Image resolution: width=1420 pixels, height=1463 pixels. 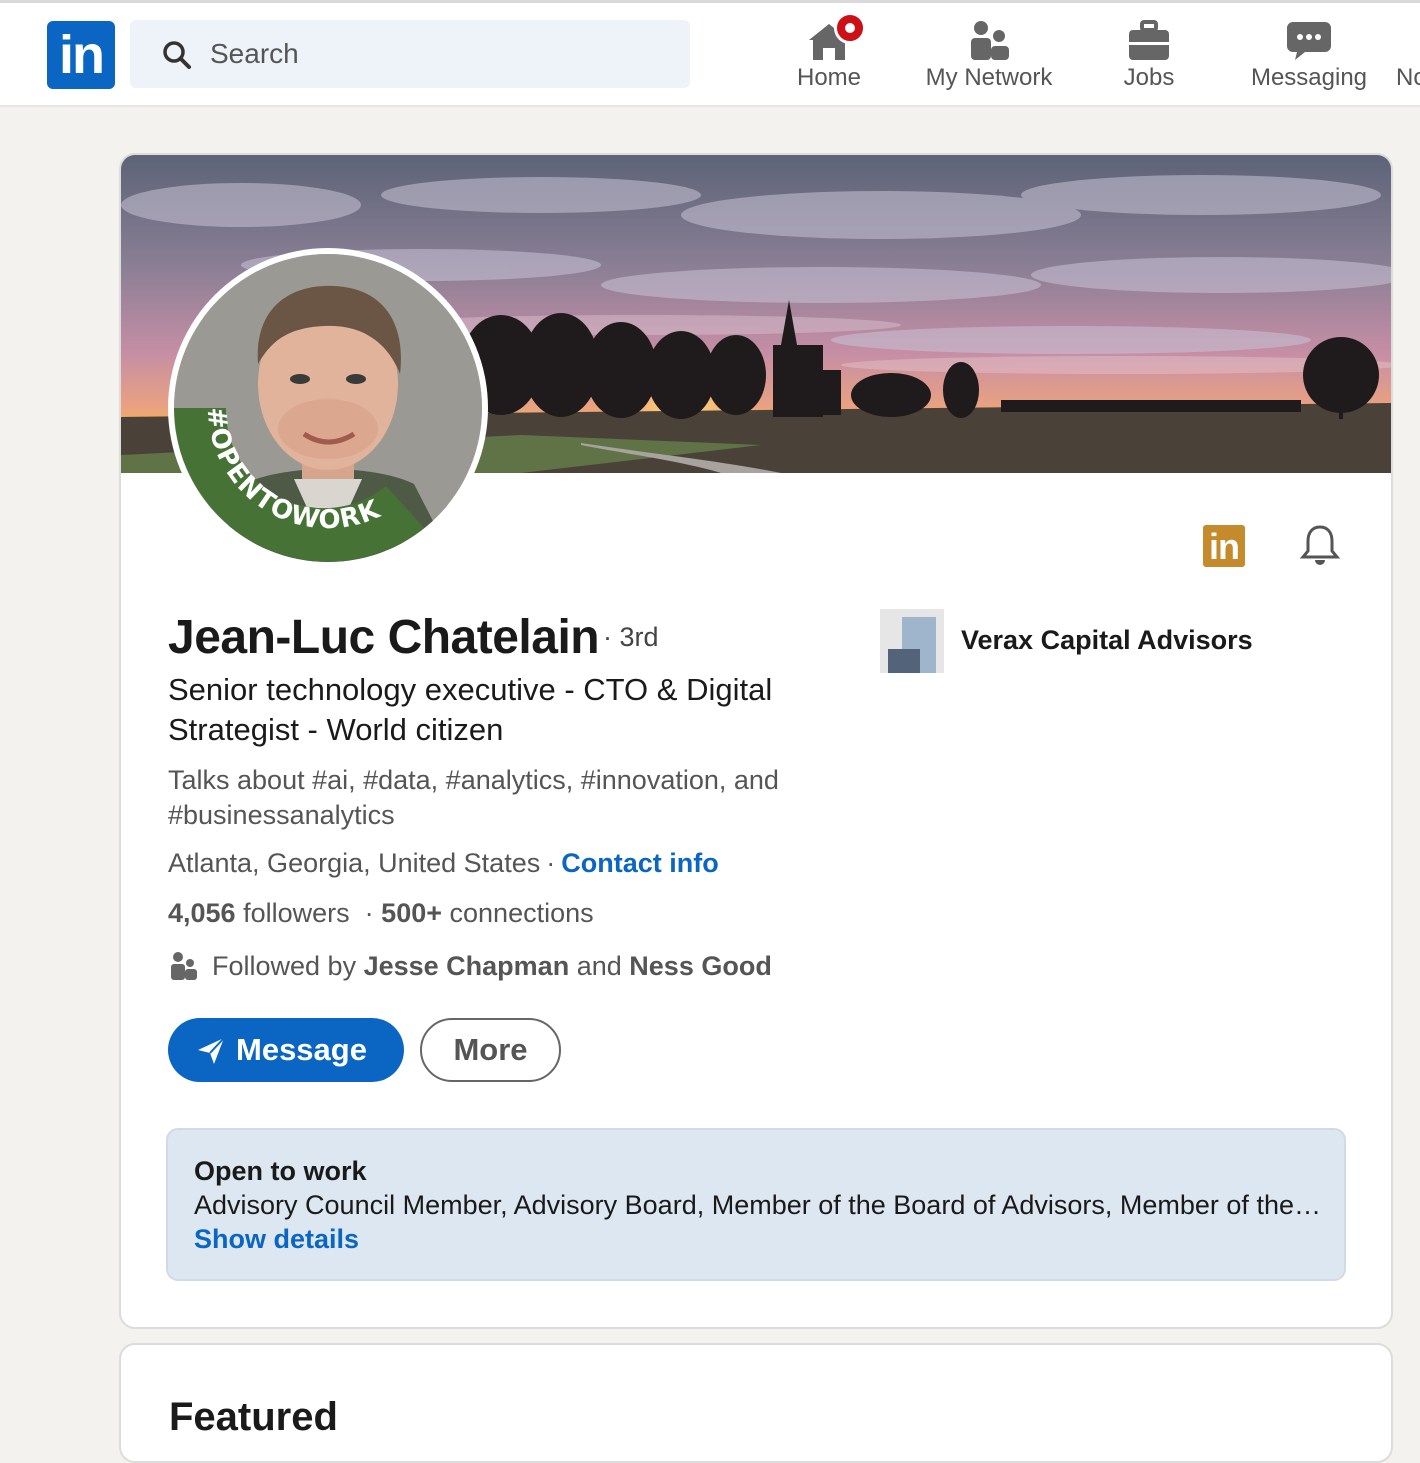 I want to click on send-icon, so click(x=211, y=1050).